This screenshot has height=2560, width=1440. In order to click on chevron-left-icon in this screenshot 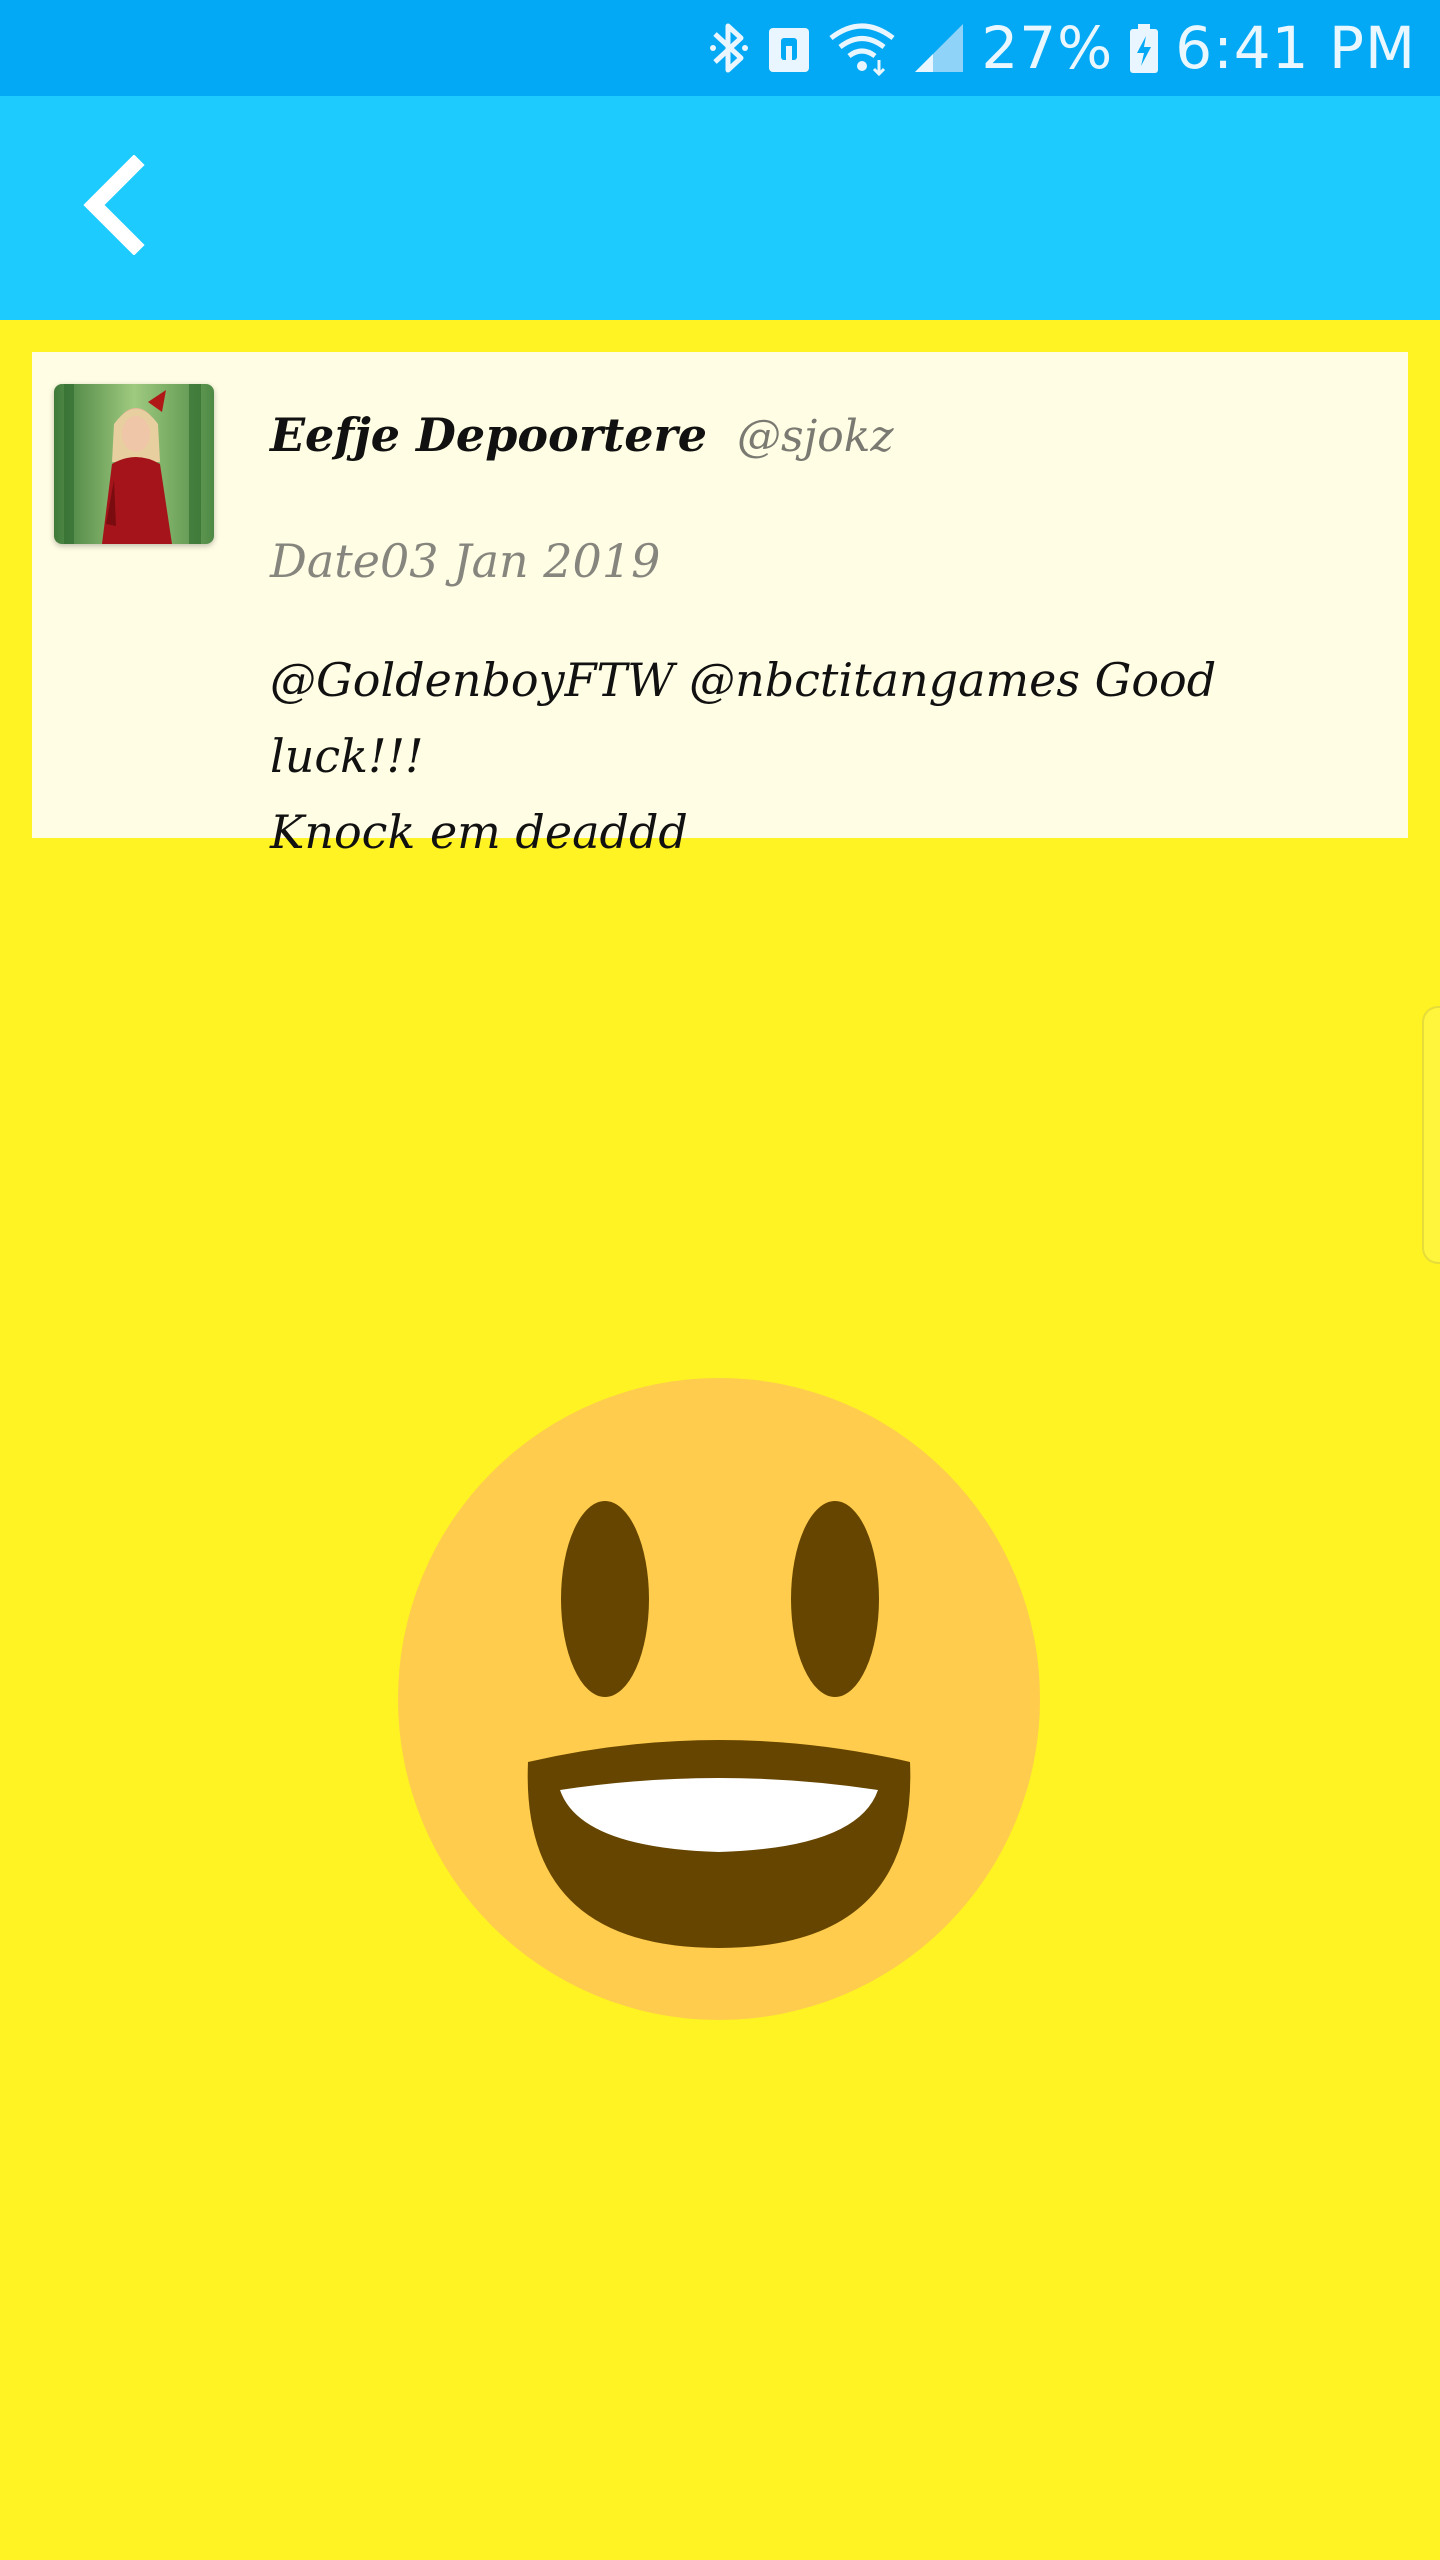, I will do `click(114, 205)`.